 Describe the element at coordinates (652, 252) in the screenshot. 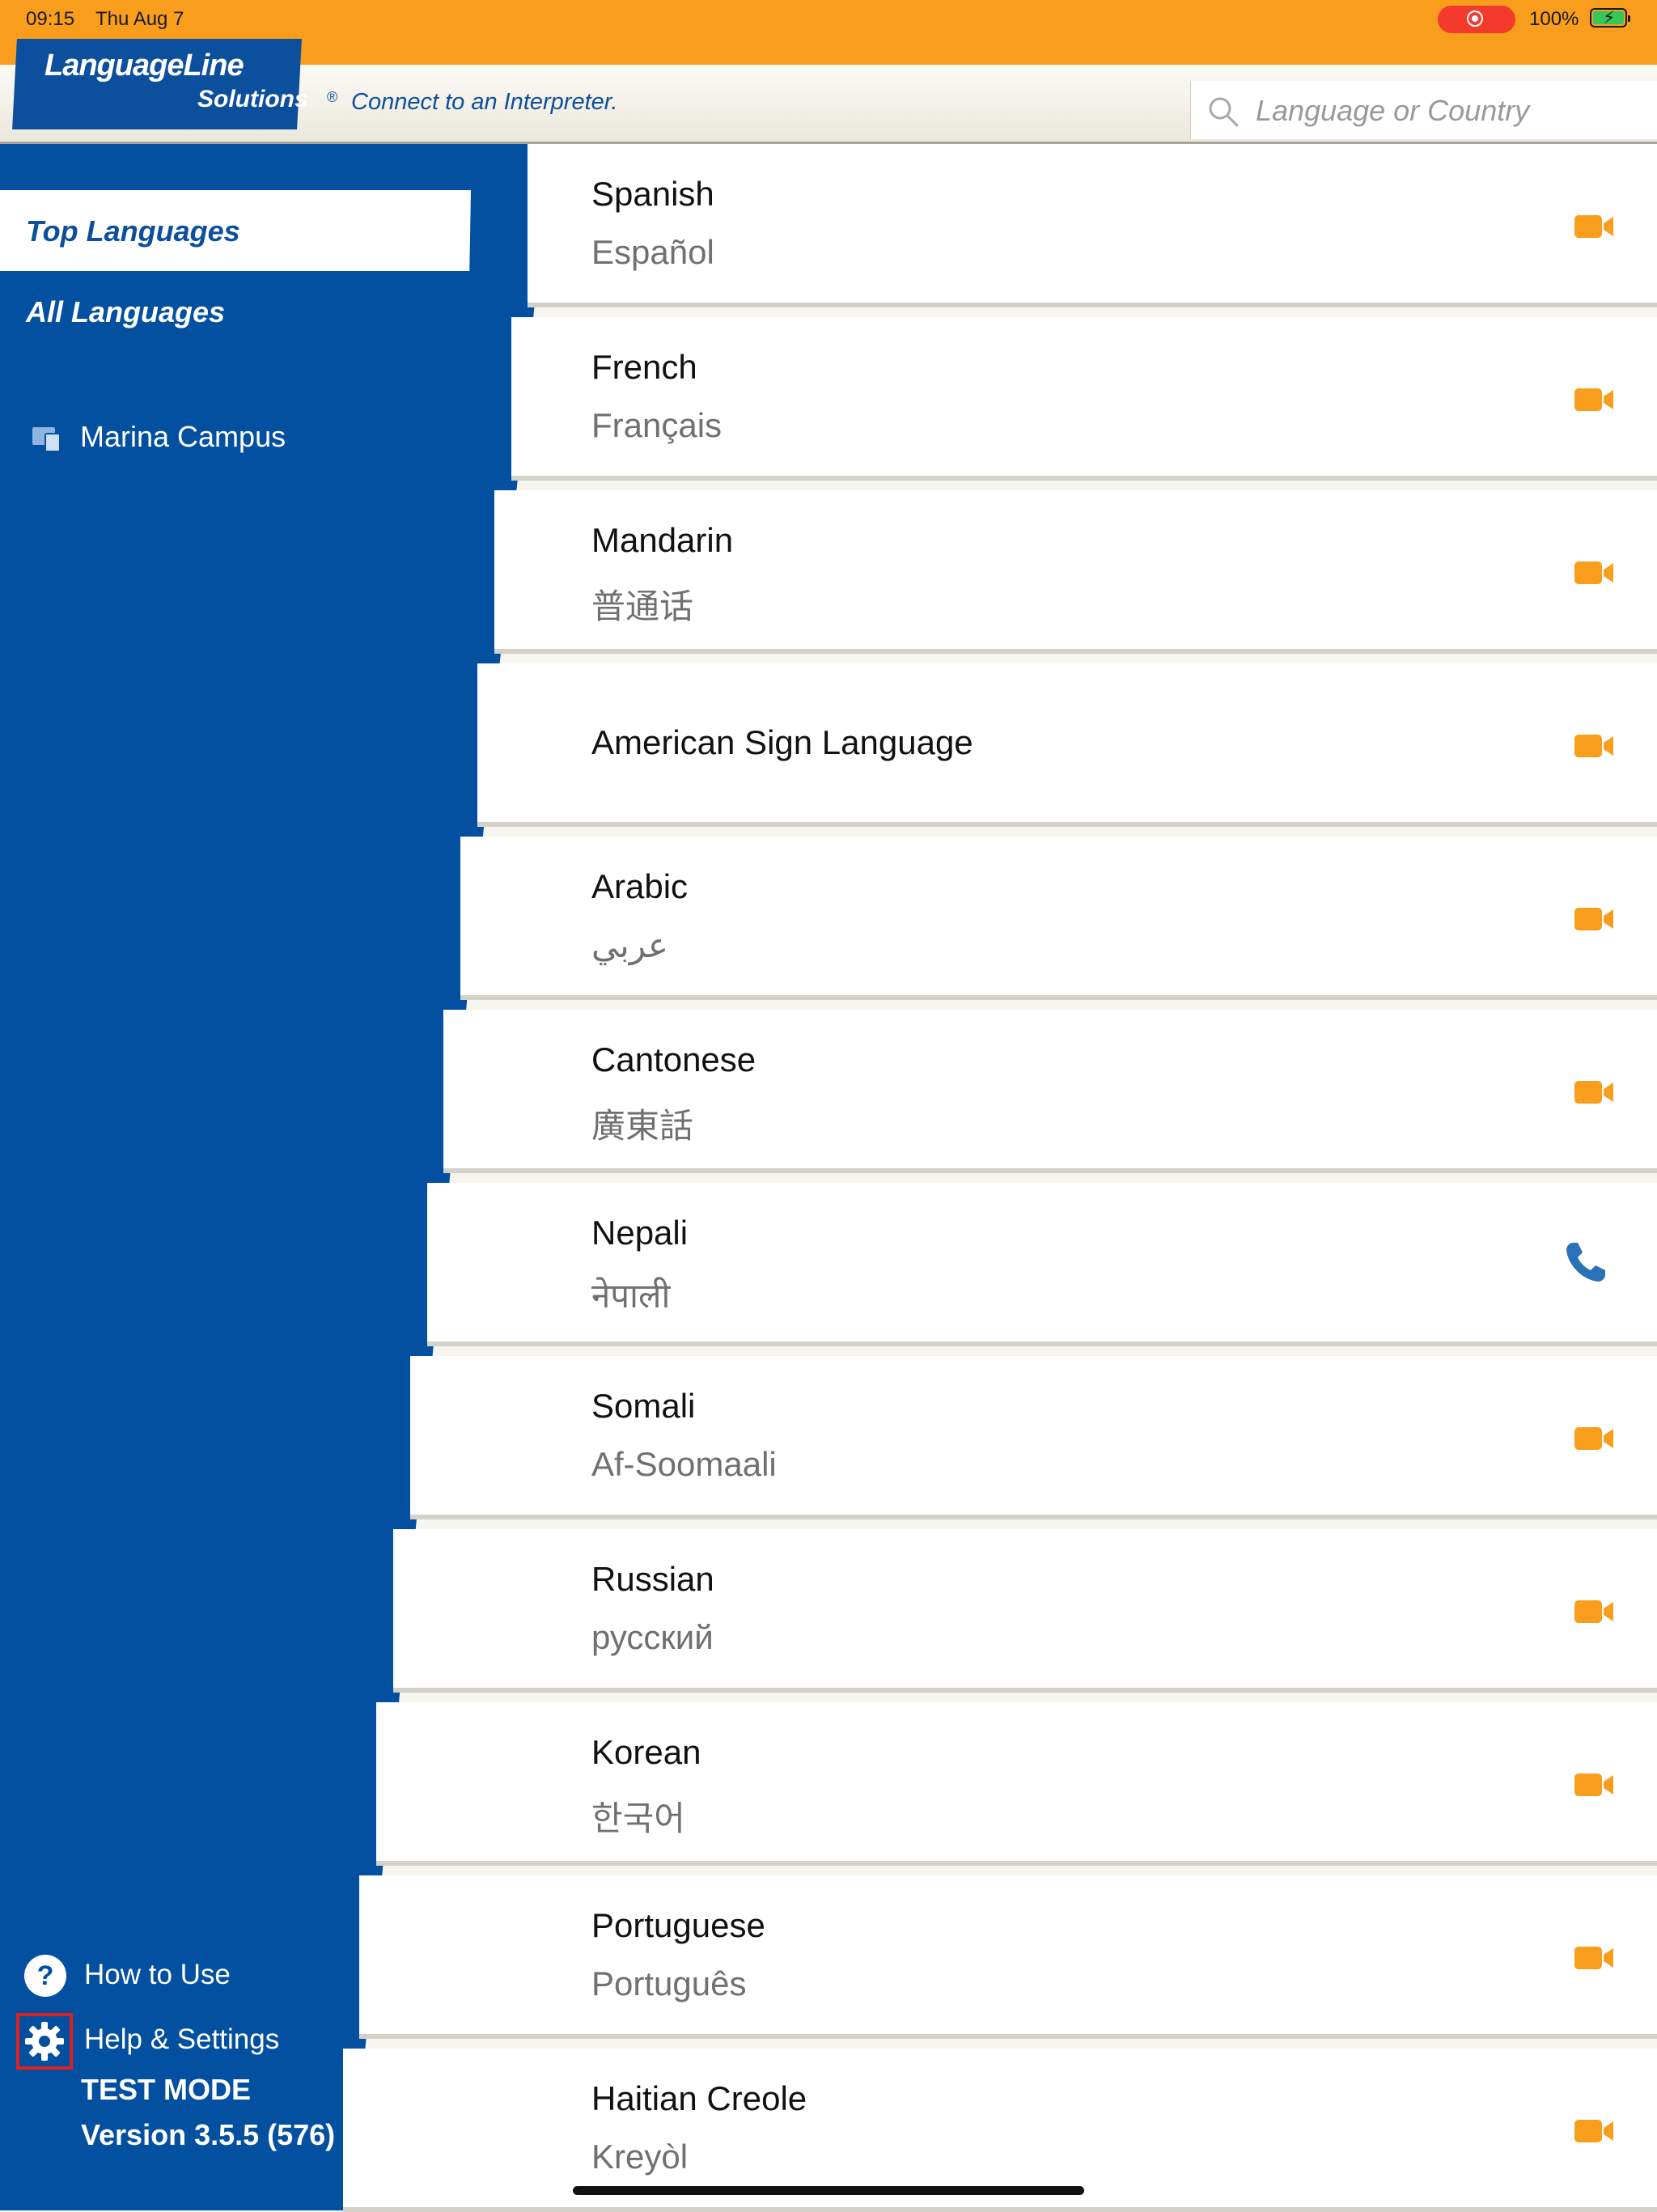

I see `language-native-name: Español` at that location.